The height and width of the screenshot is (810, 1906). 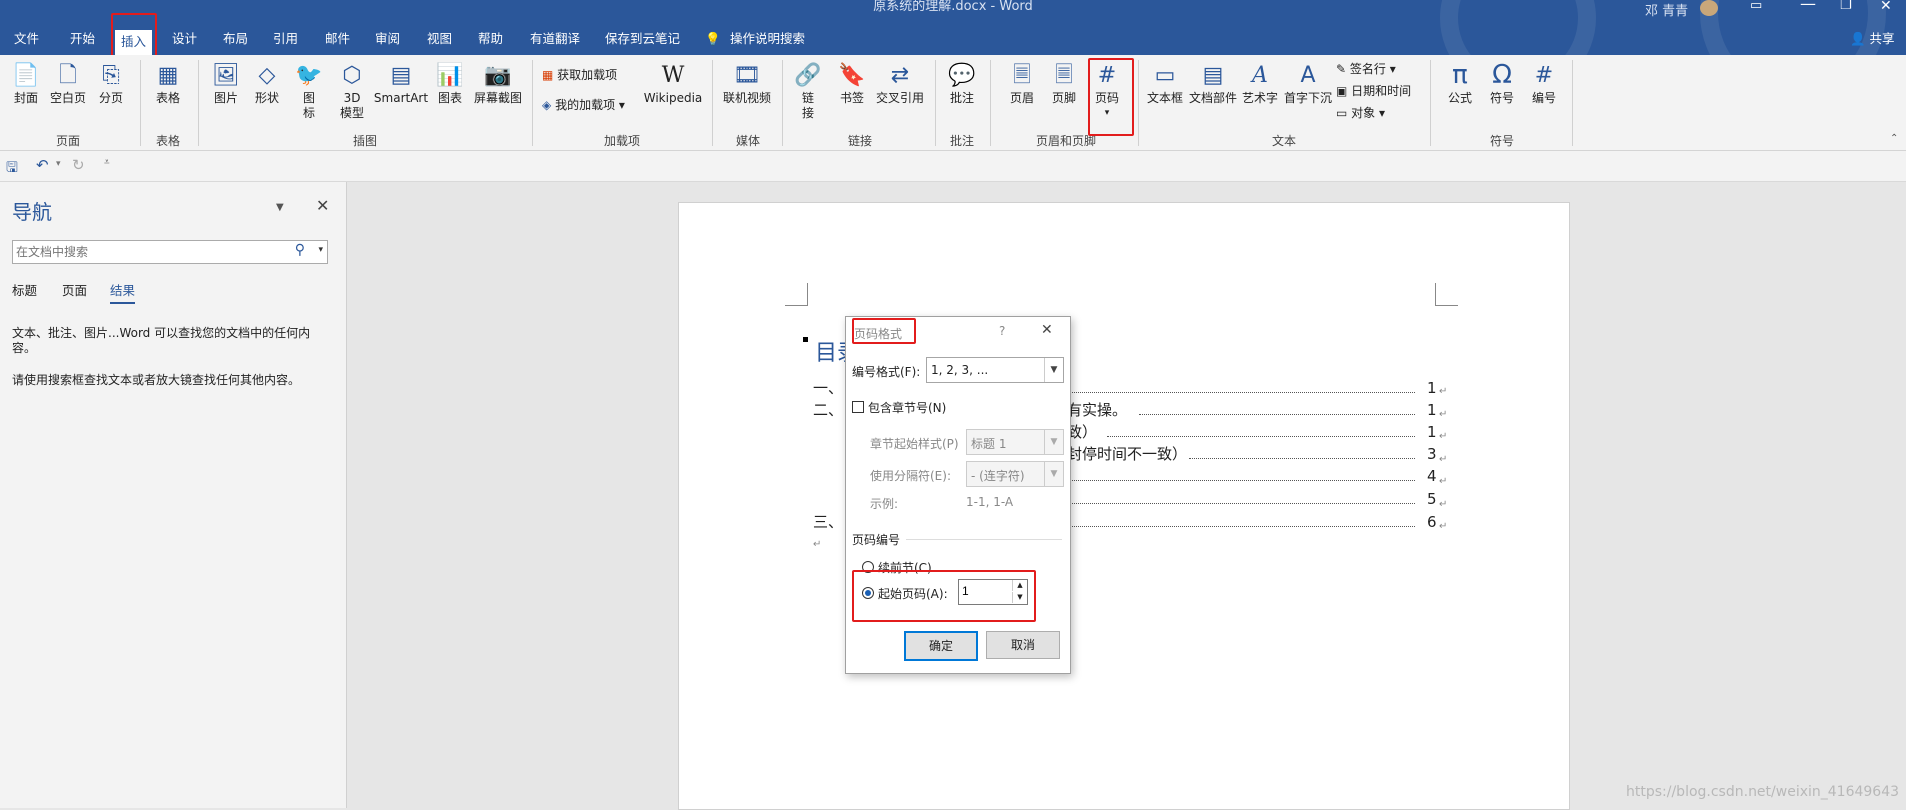 I want to click on my-addins-button: ◈ 我的加载项 ▾, so click(x=583, y=105).